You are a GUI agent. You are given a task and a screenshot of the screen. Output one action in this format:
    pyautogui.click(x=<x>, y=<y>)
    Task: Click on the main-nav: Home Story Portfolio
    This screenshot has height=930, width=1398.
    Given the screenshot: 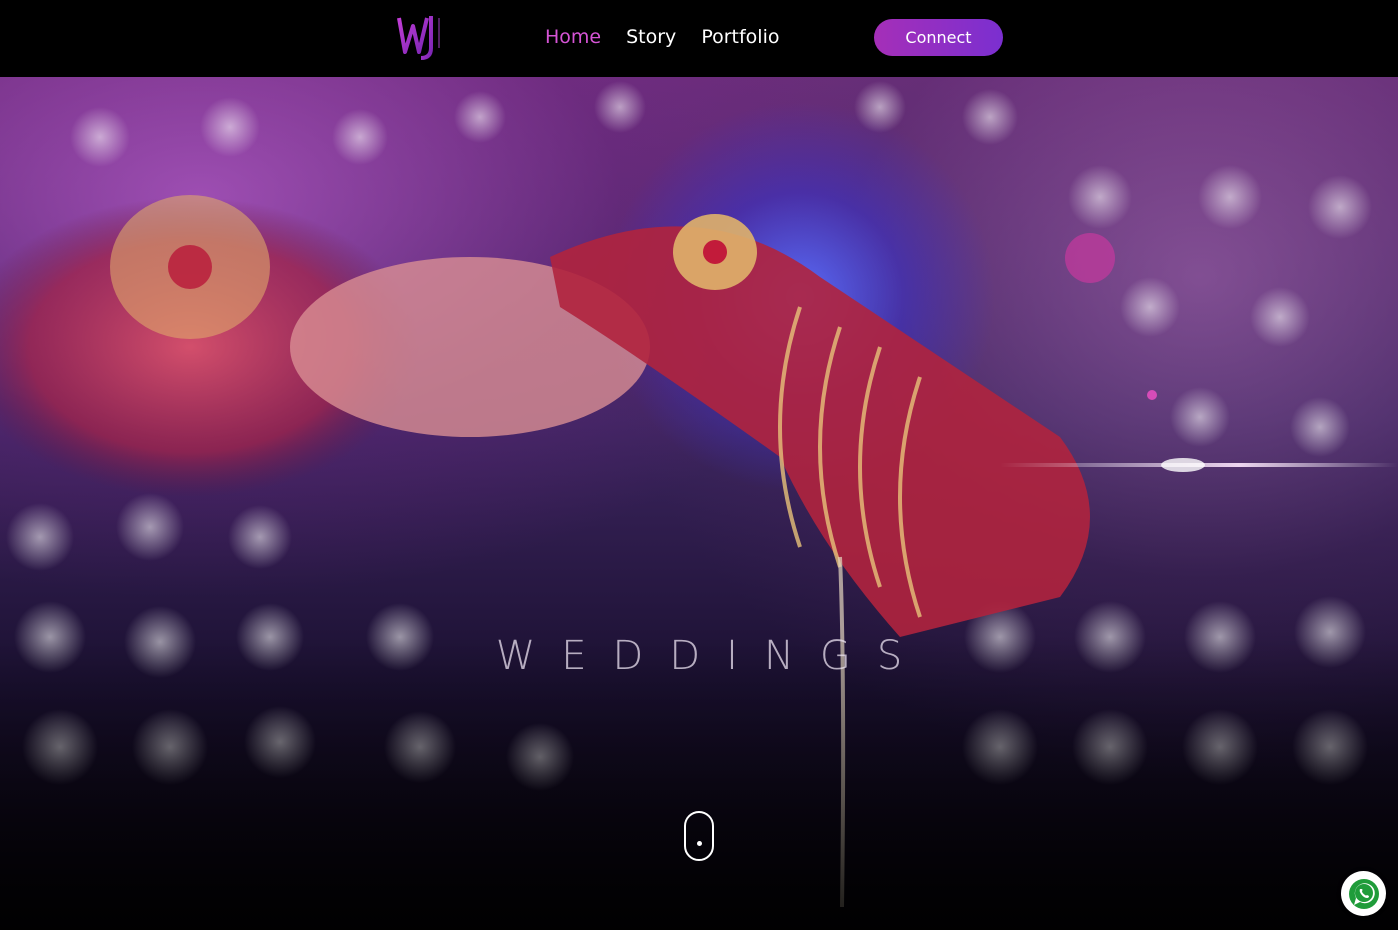 What is the action you would take?
    pyautogui.click(x=662, y=37)
    